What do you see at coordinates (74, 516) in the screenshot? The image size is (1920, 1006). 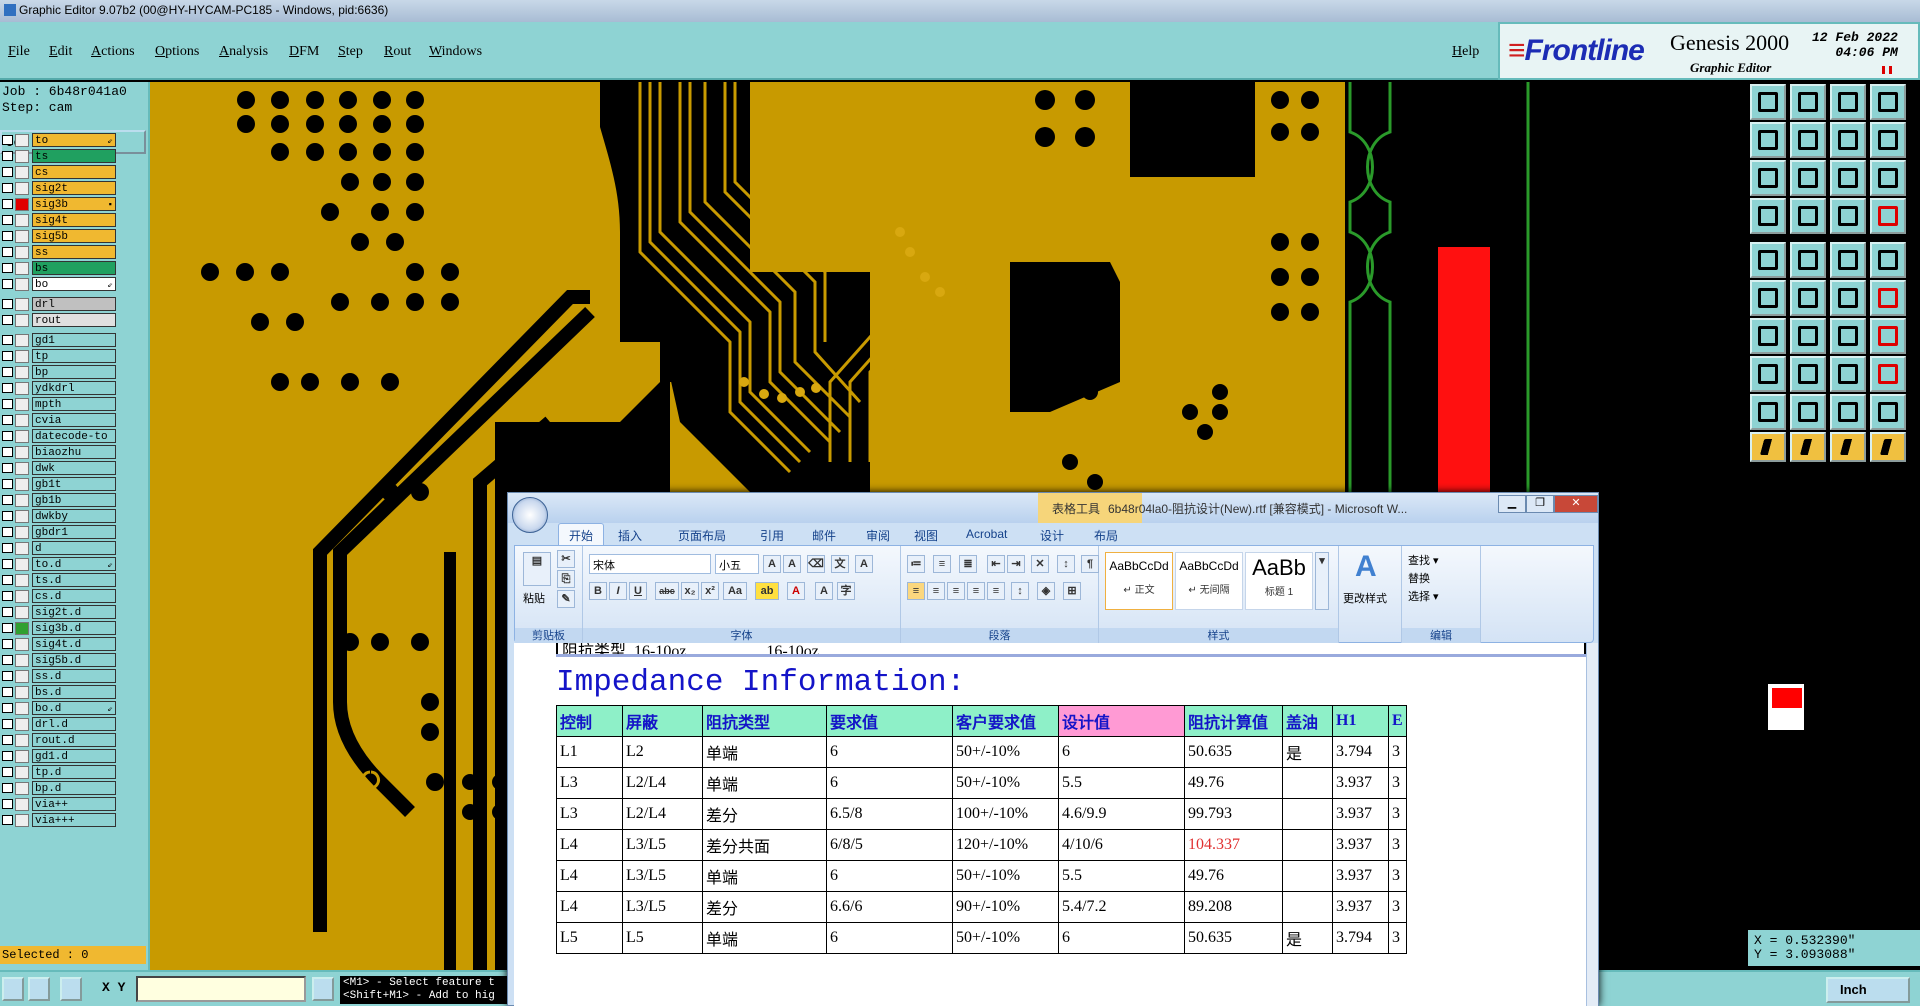 I see `layer-name: dwkby` at bounding box center [74, 516].